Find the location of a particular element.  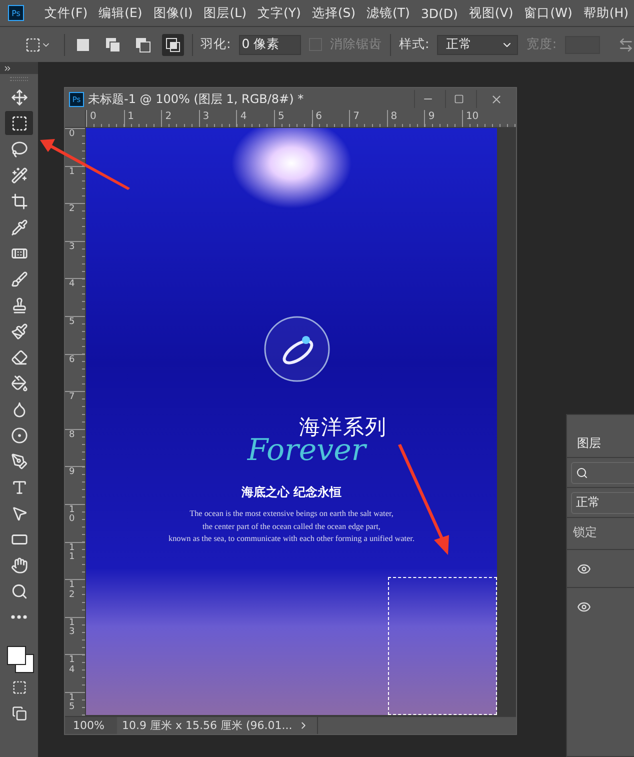

layer-search-field is located at coordinates (602, 473).